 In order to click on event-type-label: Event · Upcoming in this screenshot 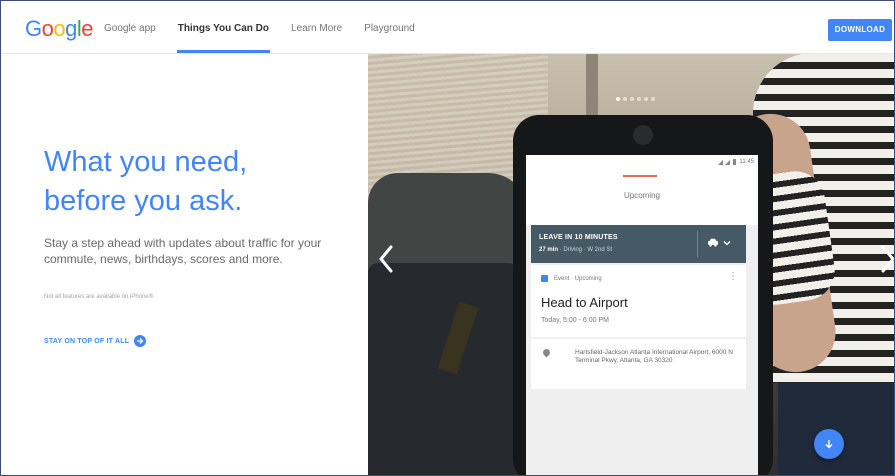, I will do `click(578, 278)`.